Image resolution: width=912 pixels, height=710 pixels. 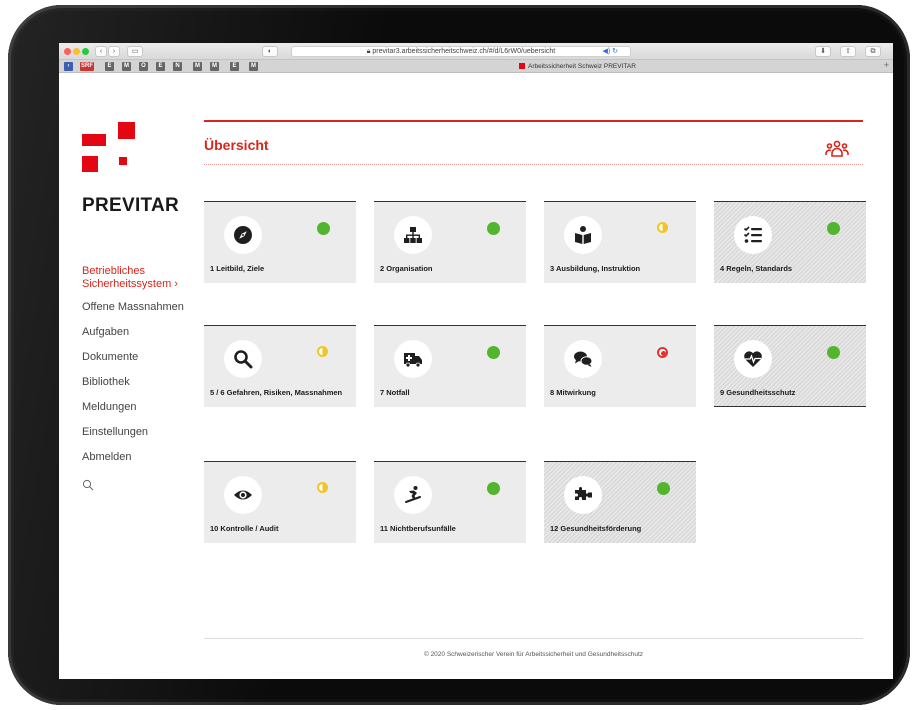 I want to click on active-tab: Arbeitssicherheit Schweiz PREVITAR, so click(x=577, y=66).